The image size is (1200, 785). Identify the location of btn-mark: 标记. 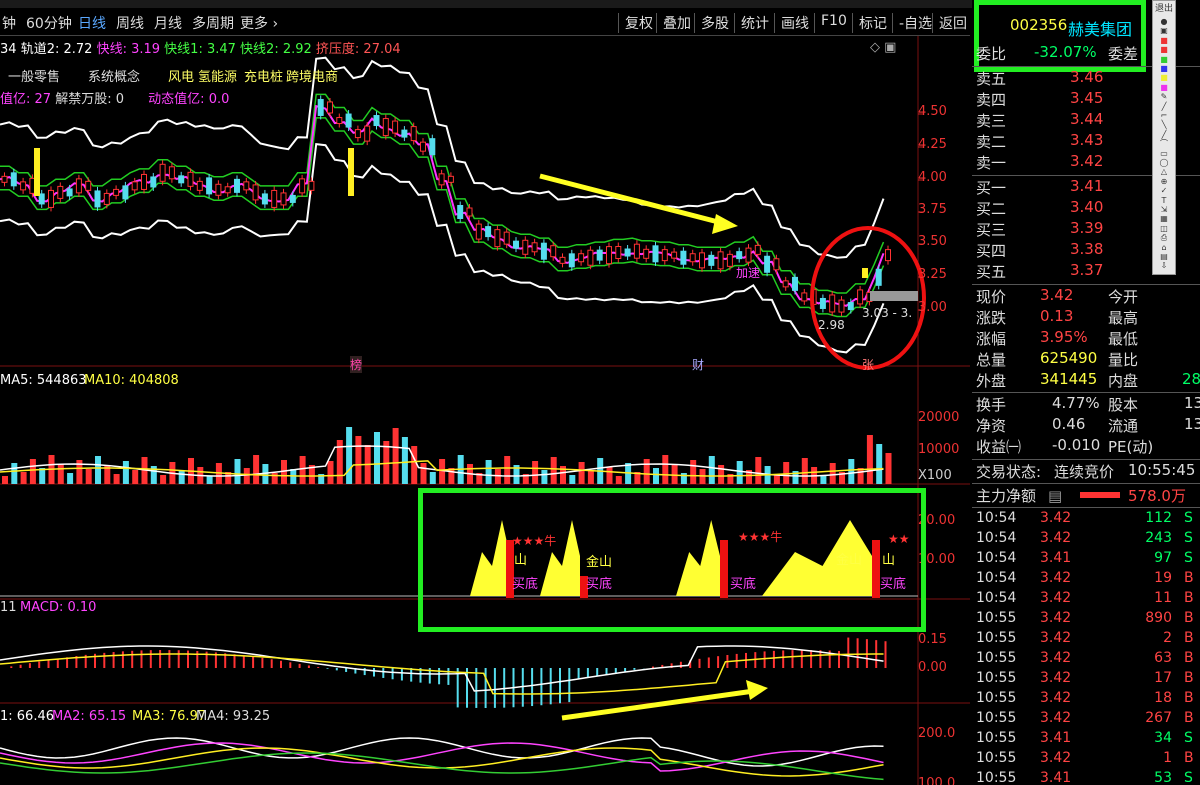
(872, 23).